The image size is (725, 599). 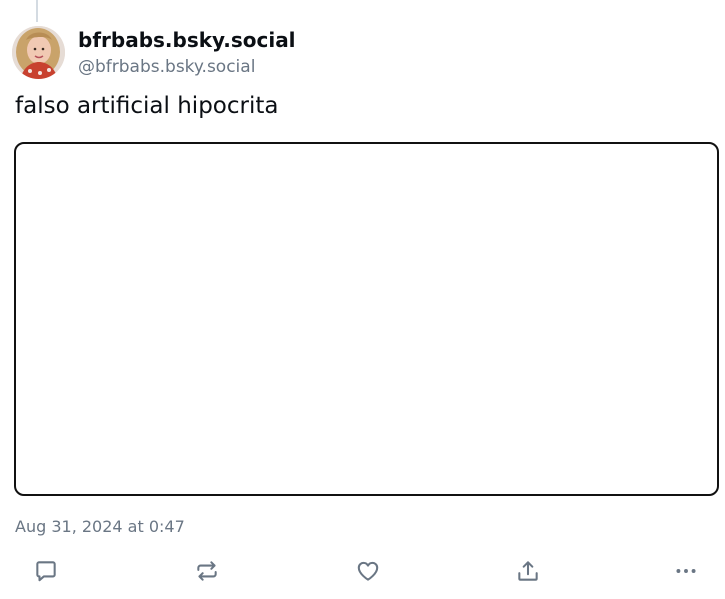 I want to click on more-options-button, so click(x=686, y=571).